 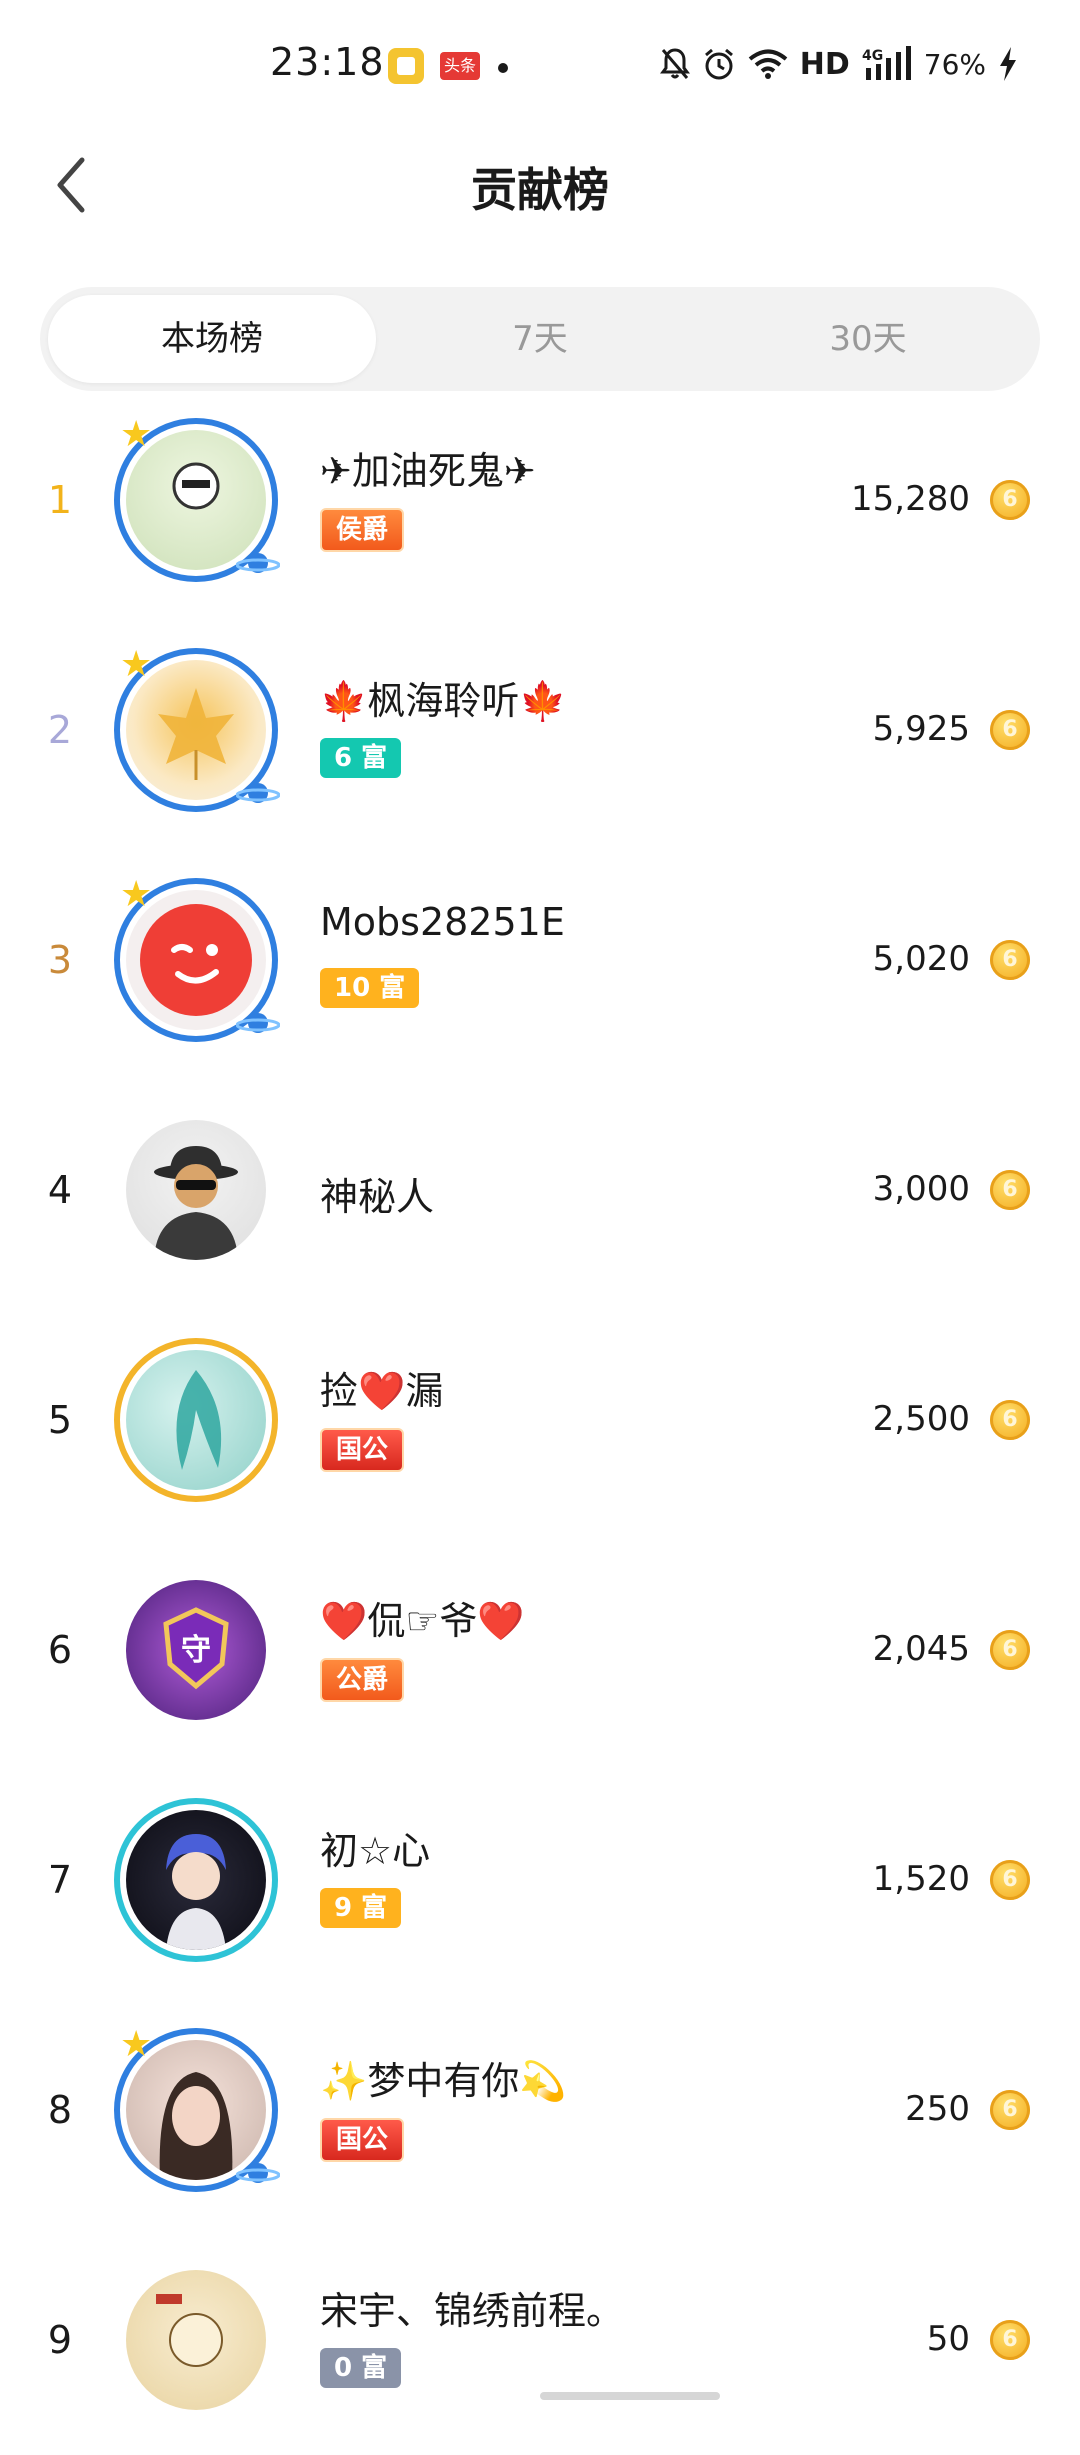 What do you see at coordinates (460, 66) in the screenshot?
I see `toutiao-notification-icon: 头条` at bounding box center [460, 66].